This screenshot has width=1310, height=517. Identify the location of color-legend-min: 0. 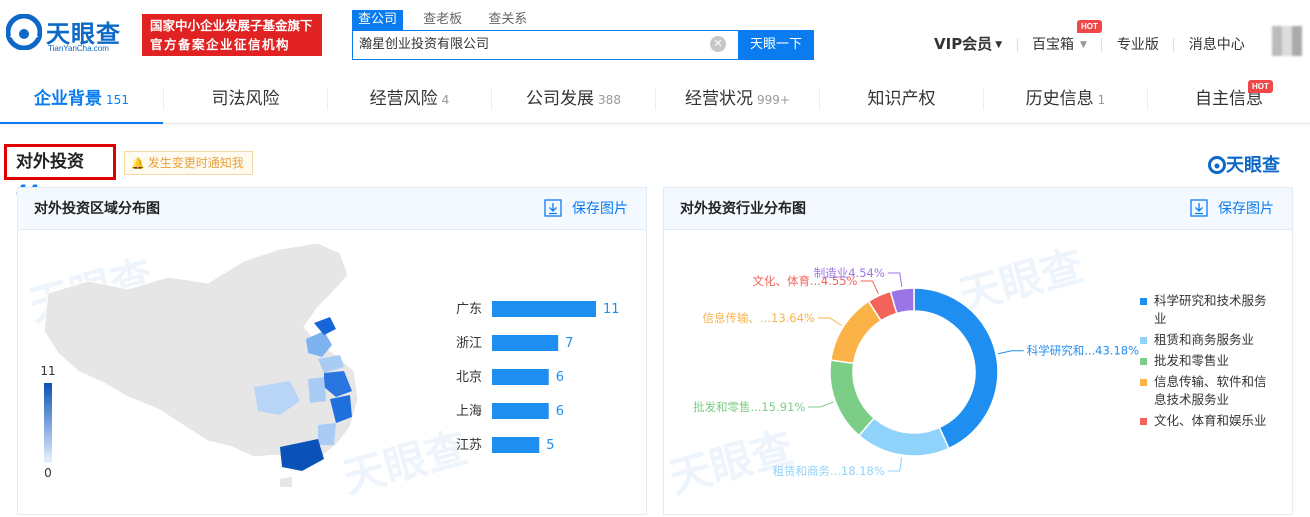
(48, 473).